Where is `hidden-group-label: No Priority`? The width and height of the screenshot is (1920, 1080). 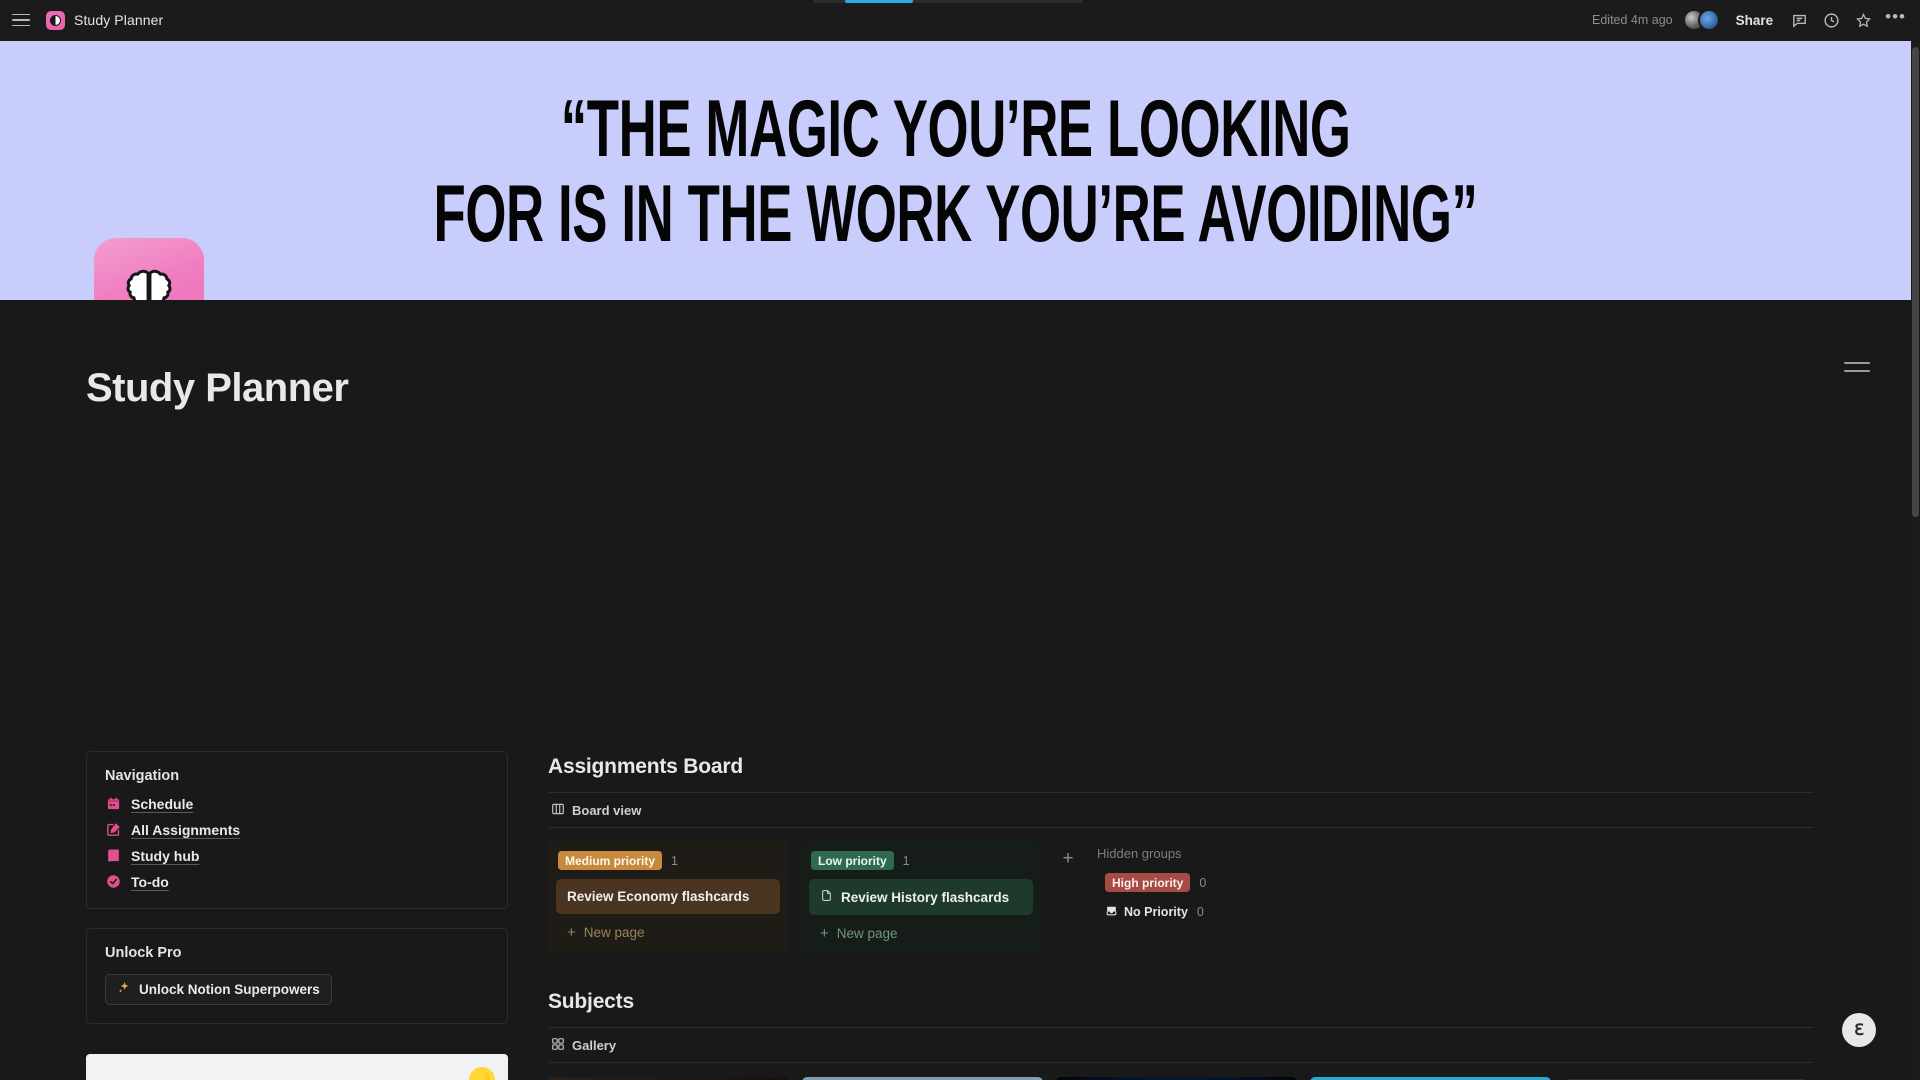
hidden-group-label: No Priority is located at coordinates (1156, 912).